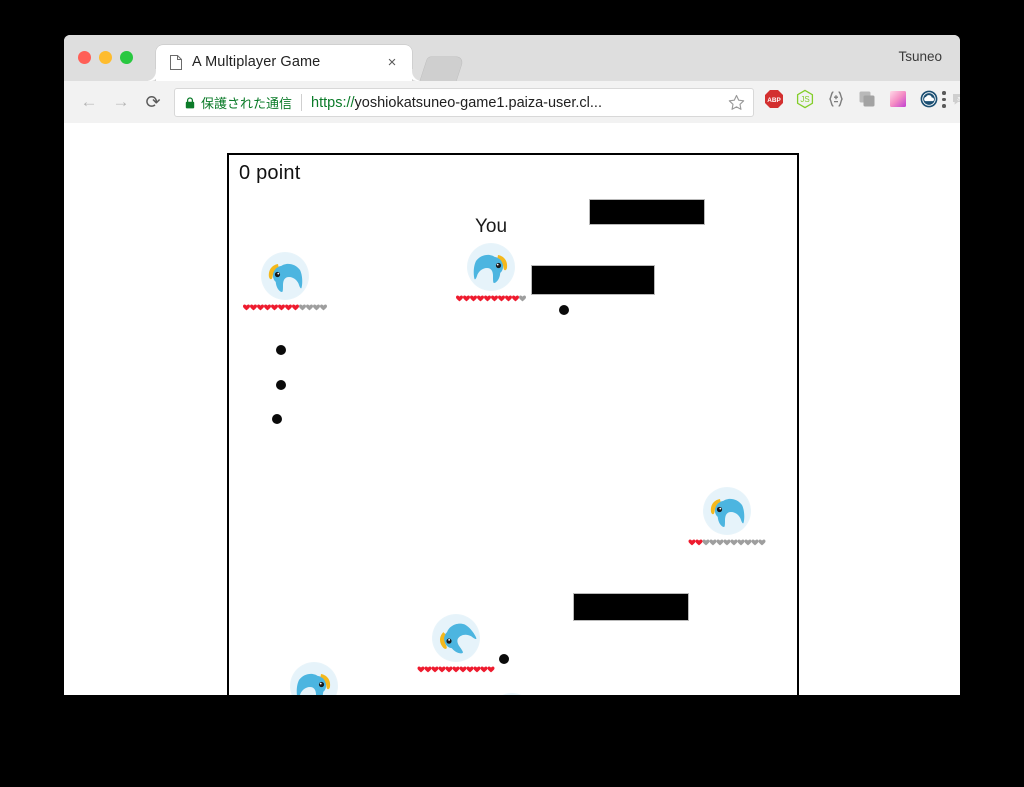 This screenshot has height=787, width=1024. Describe the element at coordinates (491, 226) in the screenshot. I see `player-name-label: You` at that location.